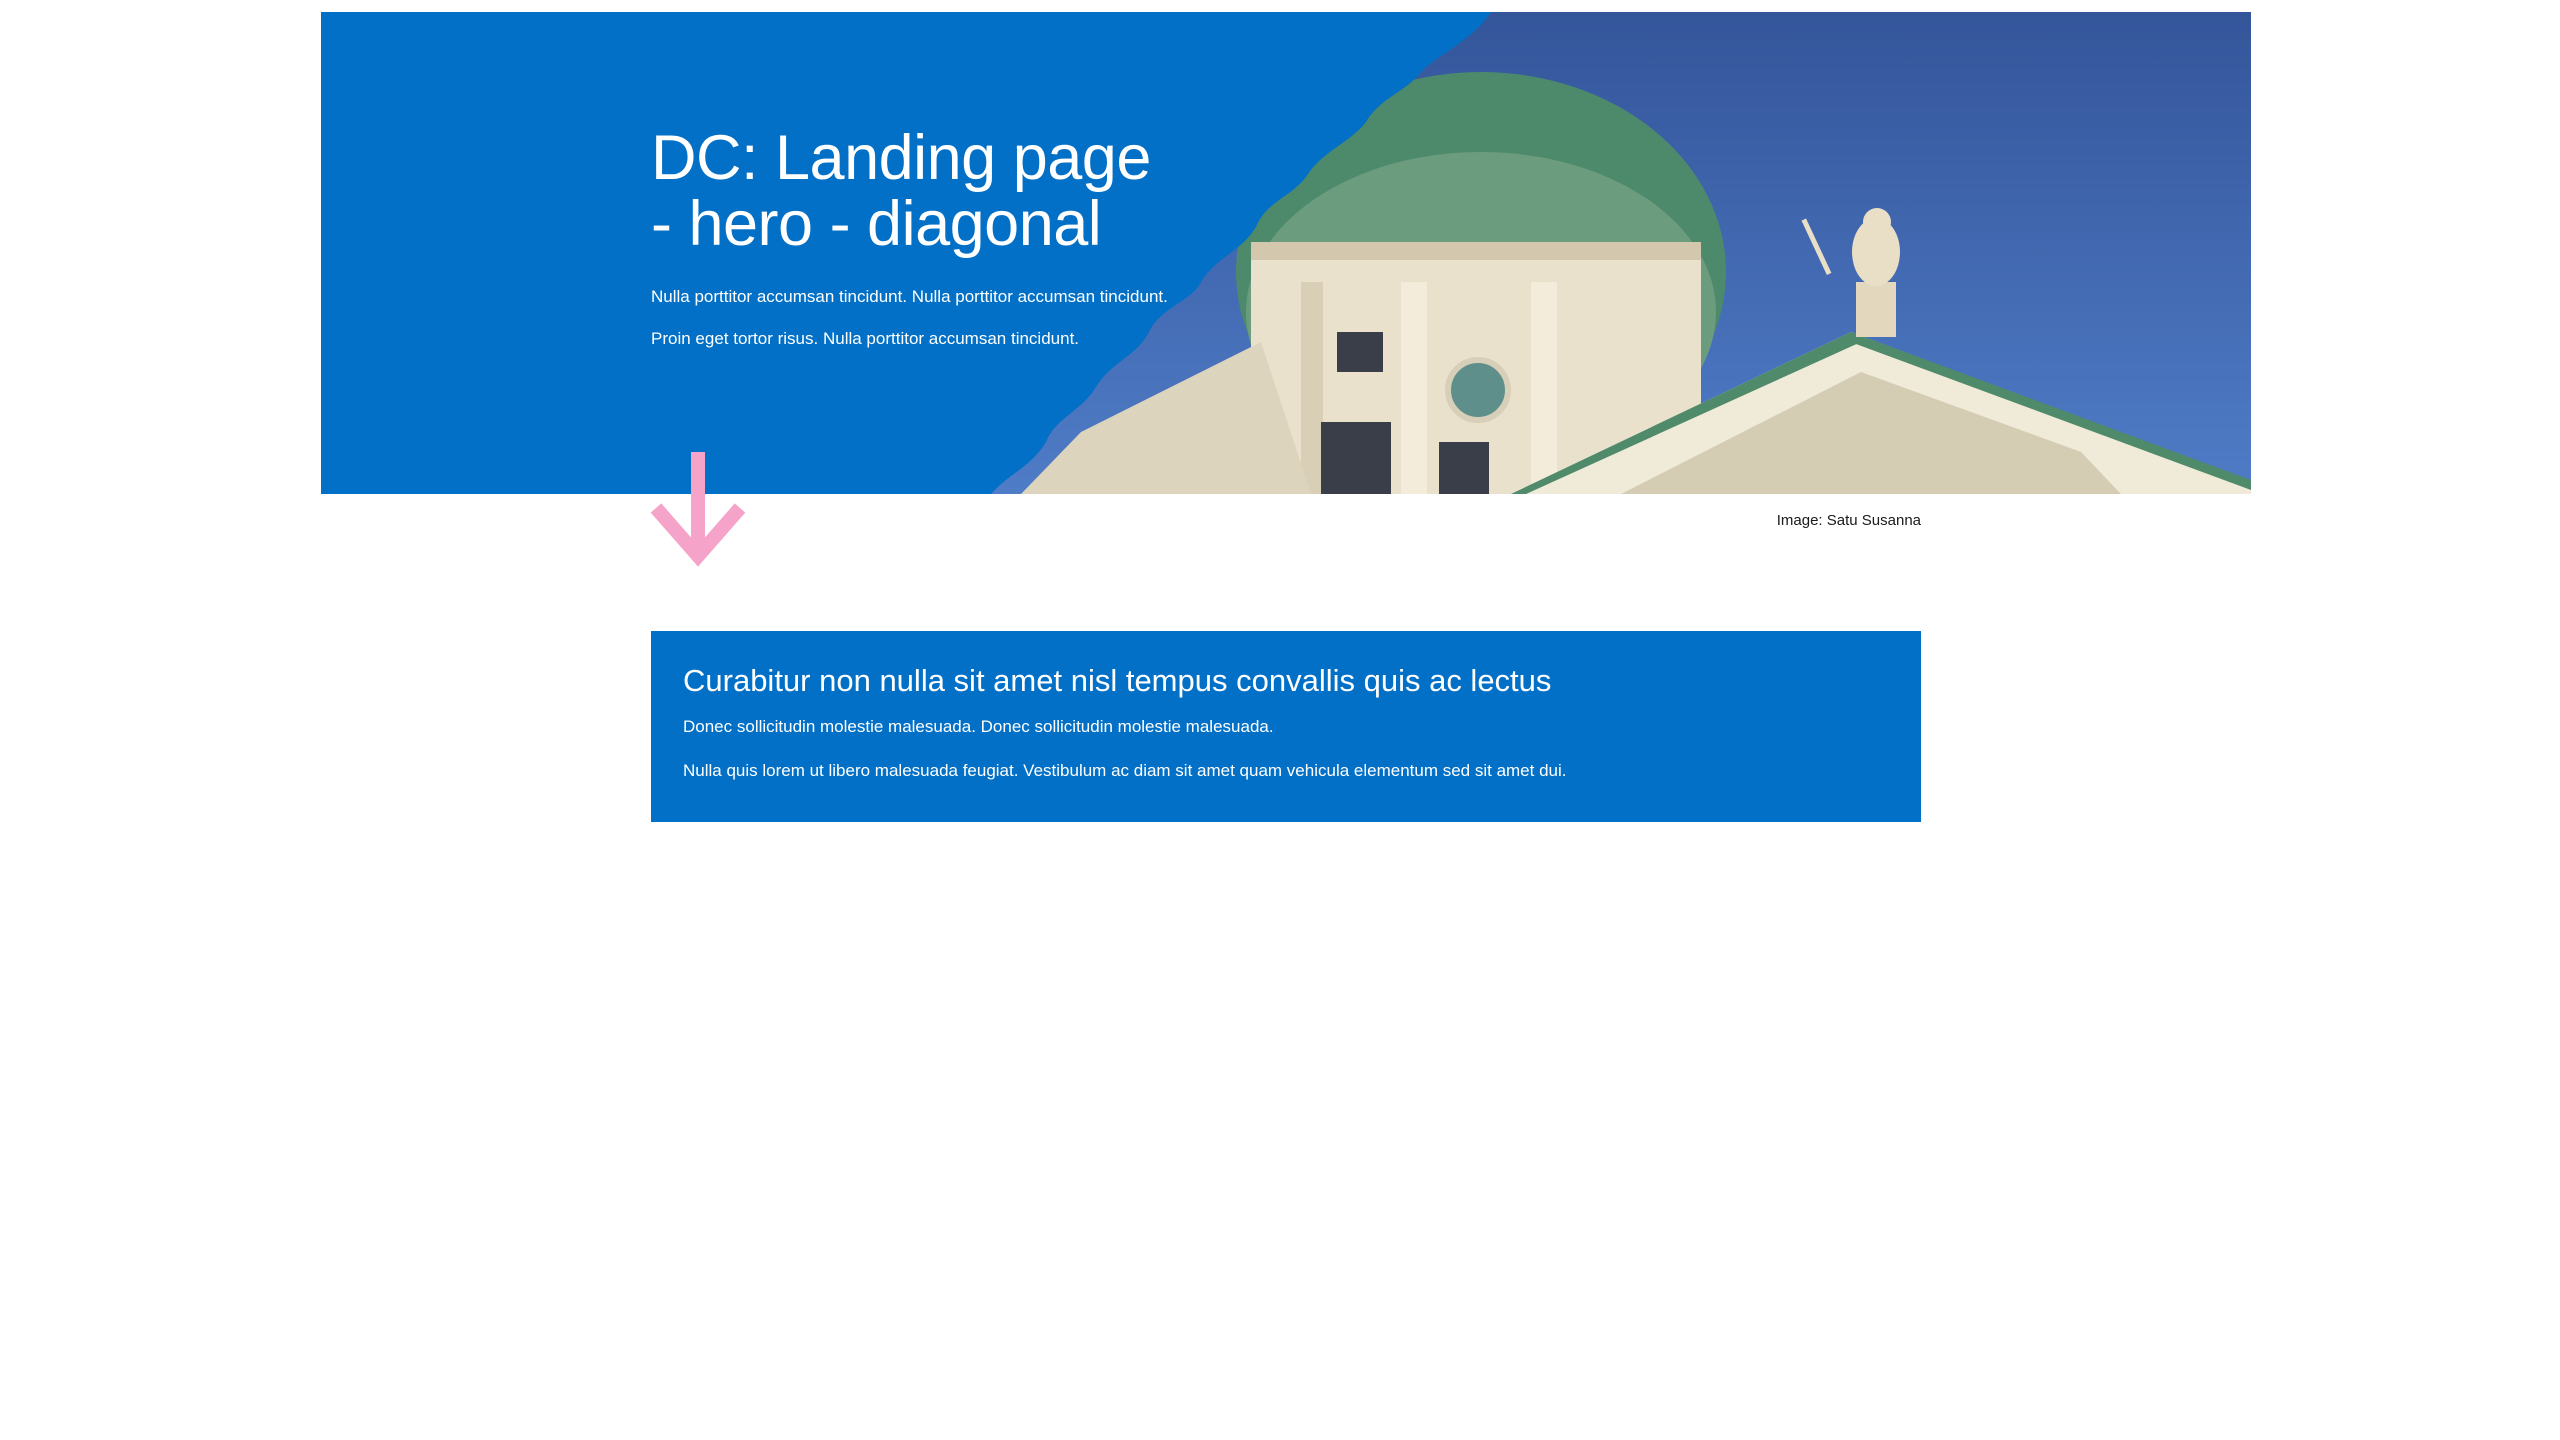 The width and height of the screenshot is (2560, 1440). I want to click on hero-title-line-2: - hero - diagonal, so click(876, 224).